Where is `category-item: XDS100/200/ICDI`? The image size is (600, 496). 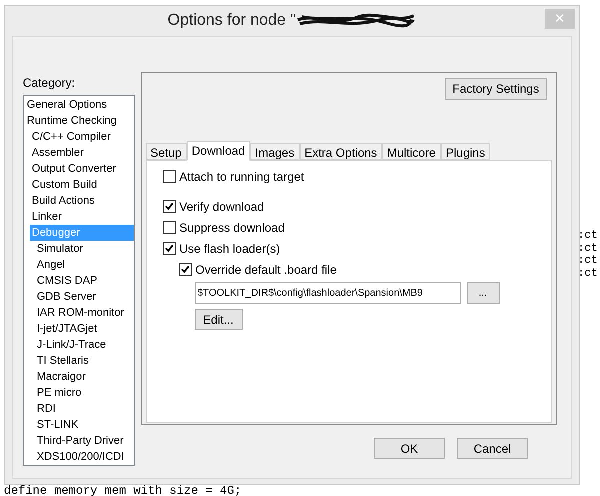
category-item: XDS100/200/ICDI is located at coordinates (80, 457).